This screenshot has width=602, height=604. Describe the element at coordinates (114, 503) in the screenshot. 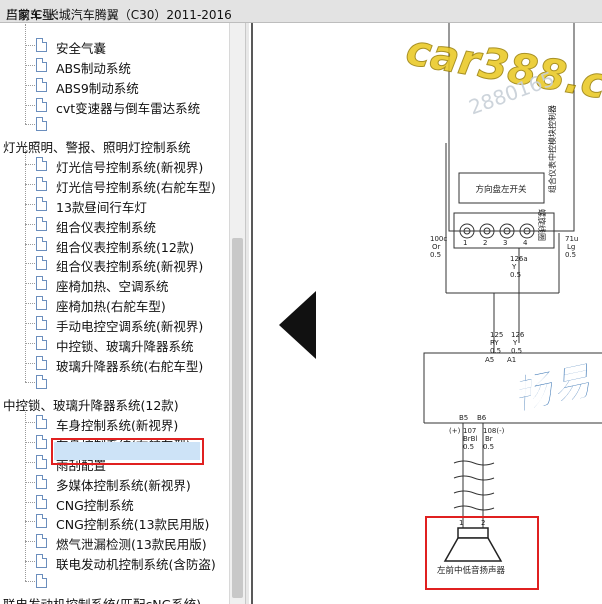

I see `tree-item: CNG控制系统` at that location.